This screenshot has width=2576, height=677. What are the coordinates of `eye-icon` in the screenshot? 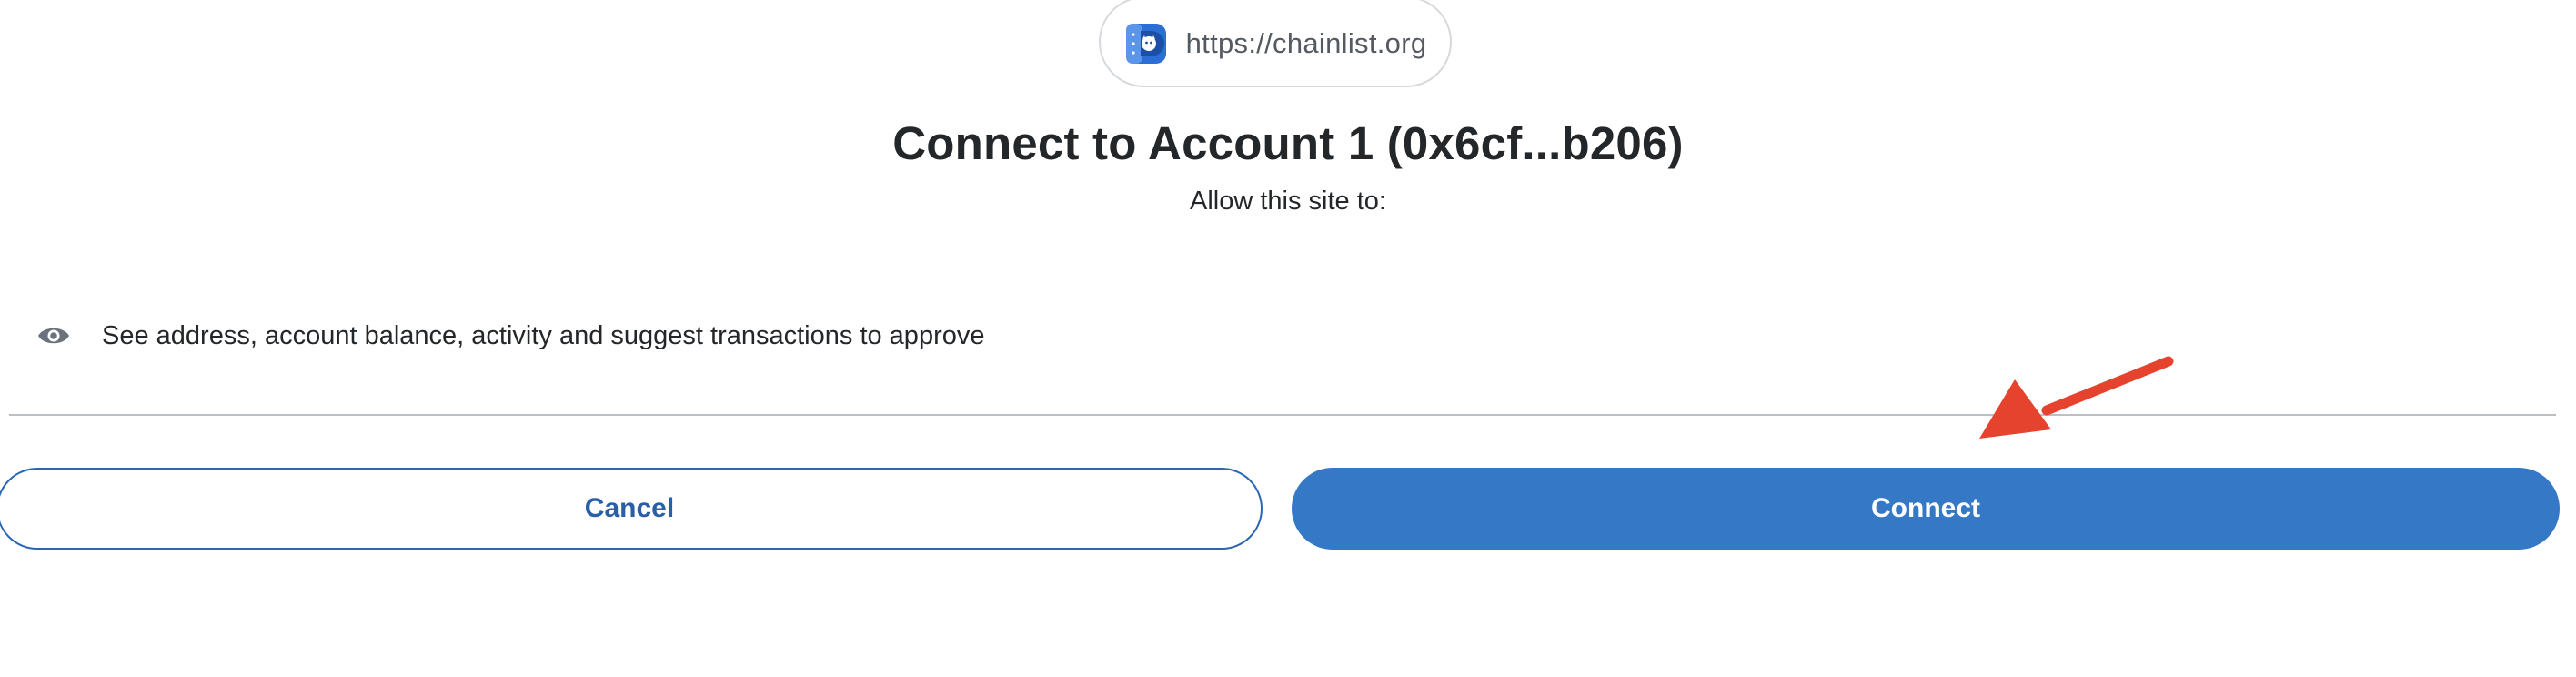 It's located at (53, 336).